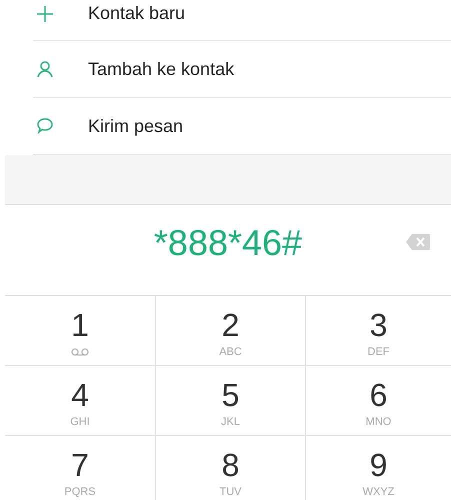  What do you see at coordinates (45, 14) in the screenshot?
I see `plus-icon` at bounding box center [45, 14].